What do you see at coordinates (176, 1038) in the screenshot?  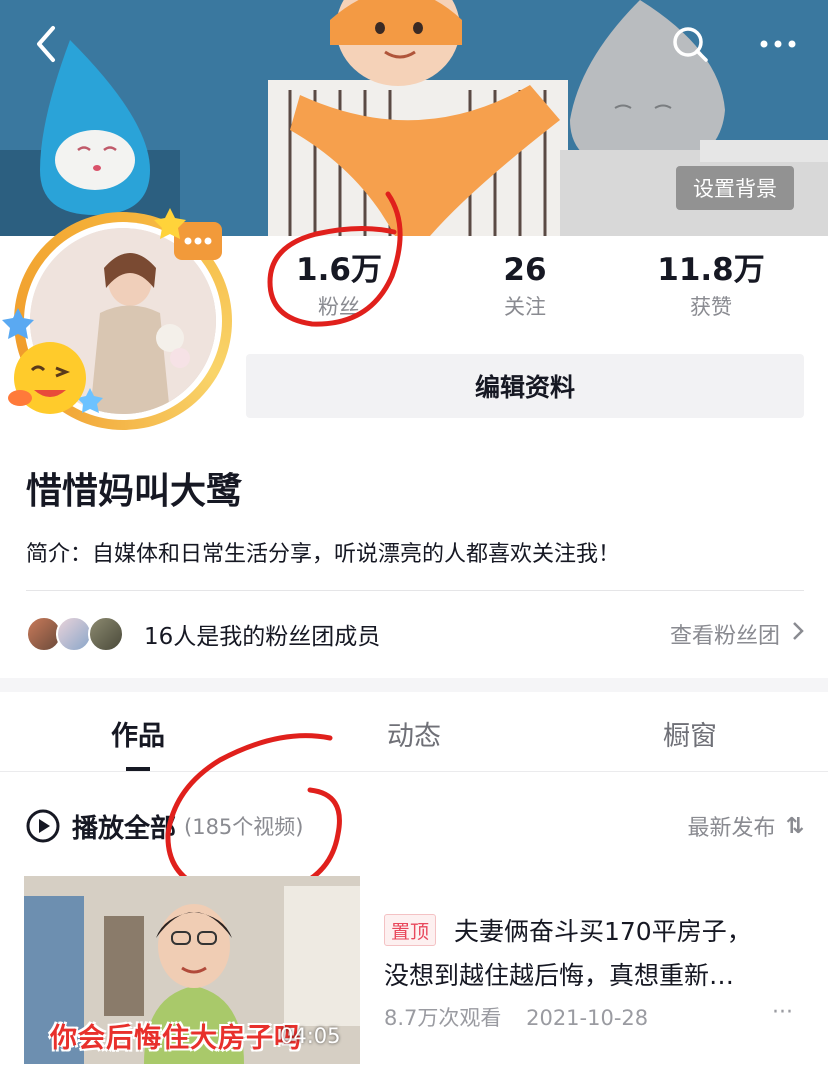 I see `thumbnail-caption: 你会后悔住大房子吗` at bounding box center [176, 1038].